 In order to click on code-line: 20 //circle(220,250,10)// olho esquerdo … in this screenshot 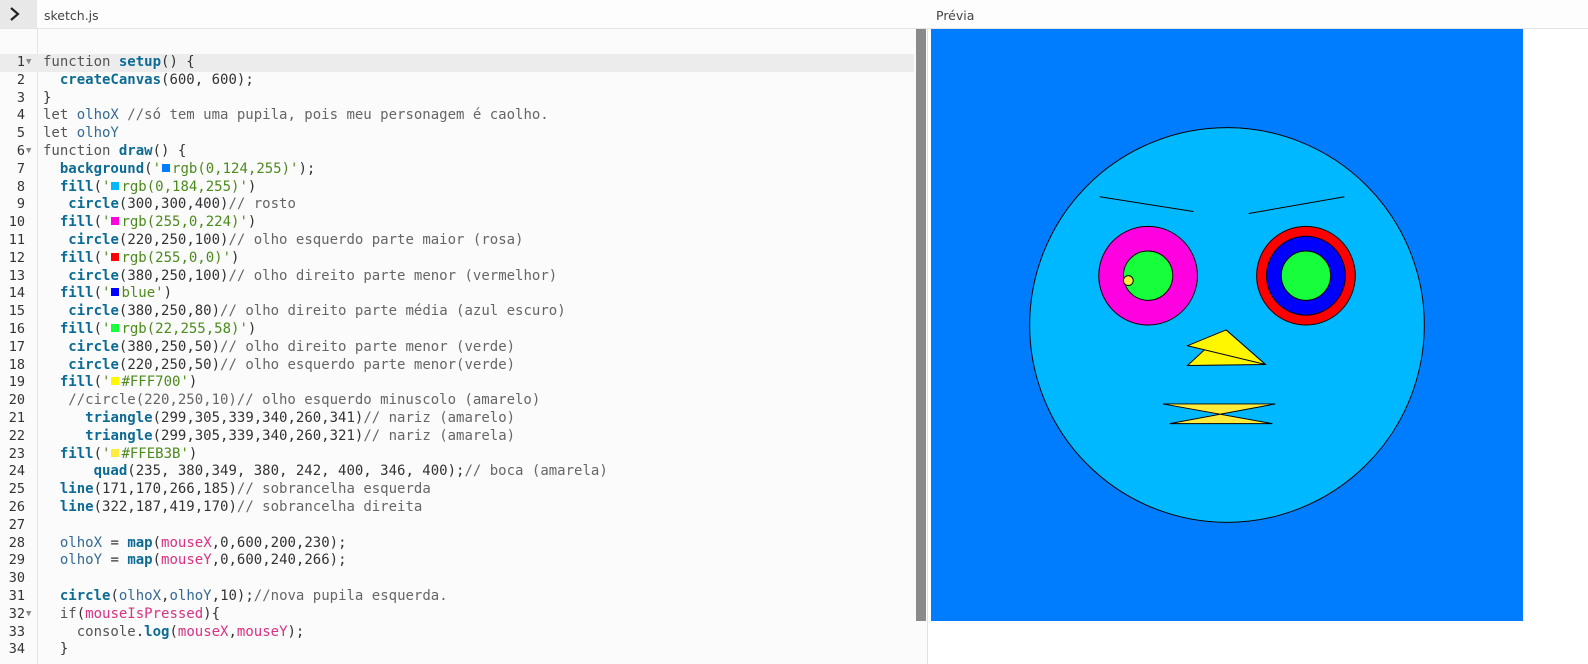, I will do `click(457, 401)`.